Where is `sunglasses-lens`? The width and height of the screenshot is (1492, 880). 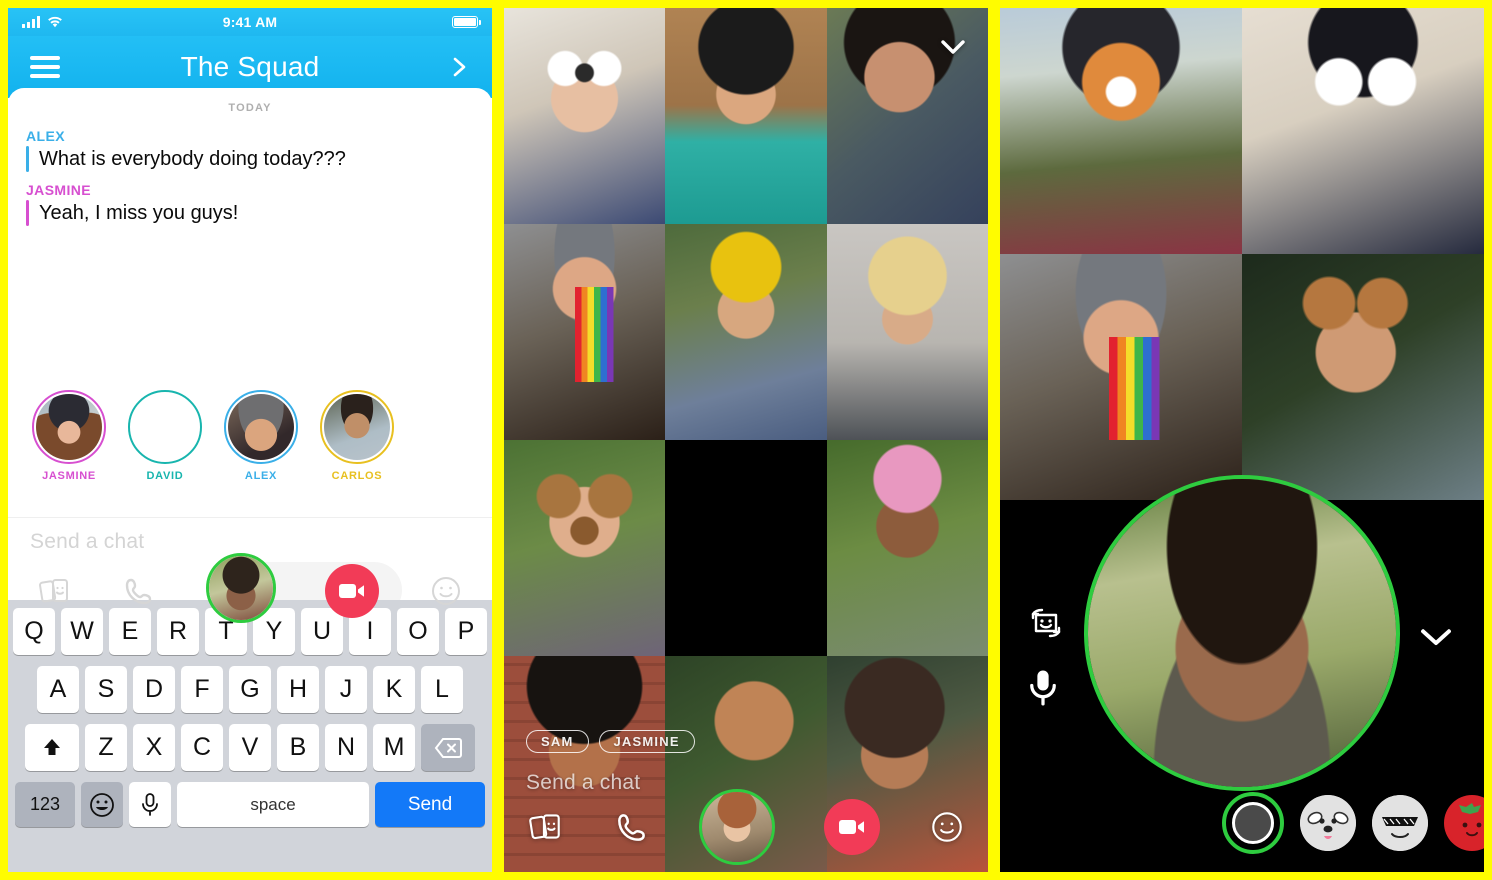 sunglasses-lens is located at coordinates (1400, 823).